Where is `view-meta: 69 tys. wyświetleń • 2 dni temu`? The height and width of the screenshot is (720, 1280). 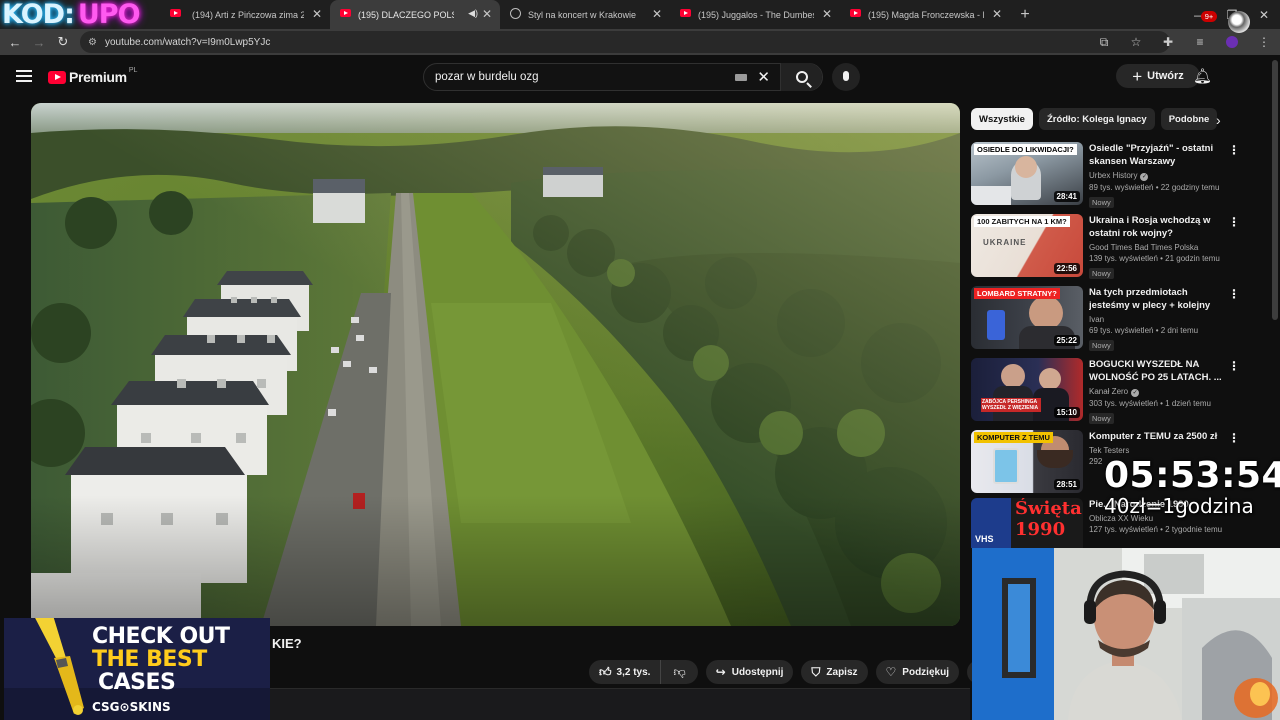 view-meta: 69 tys. wyświetleń • 2 dni temu is located at coordinates (1144, 330).